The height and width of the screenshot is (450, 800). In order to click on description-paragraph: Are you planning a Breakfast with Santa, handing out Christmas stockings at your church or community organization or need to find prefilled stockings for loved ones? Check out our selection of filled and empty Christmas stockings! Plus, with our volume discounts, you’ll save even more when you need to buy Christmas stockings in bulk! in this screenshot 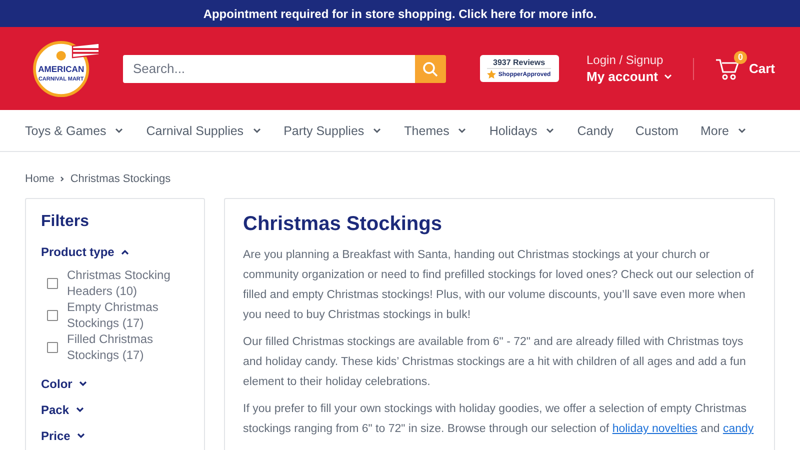, I will do `click(499, 285)`.